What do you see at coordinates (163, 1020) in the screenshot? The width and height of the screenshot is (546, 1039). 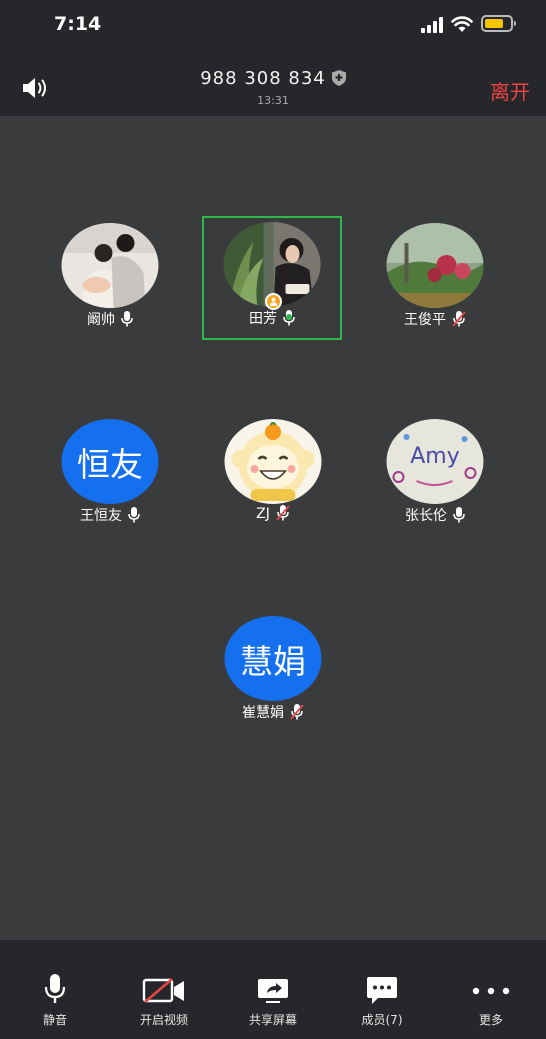 I see `start-video-label: 开启视频` at bounding box center [163, 1020].